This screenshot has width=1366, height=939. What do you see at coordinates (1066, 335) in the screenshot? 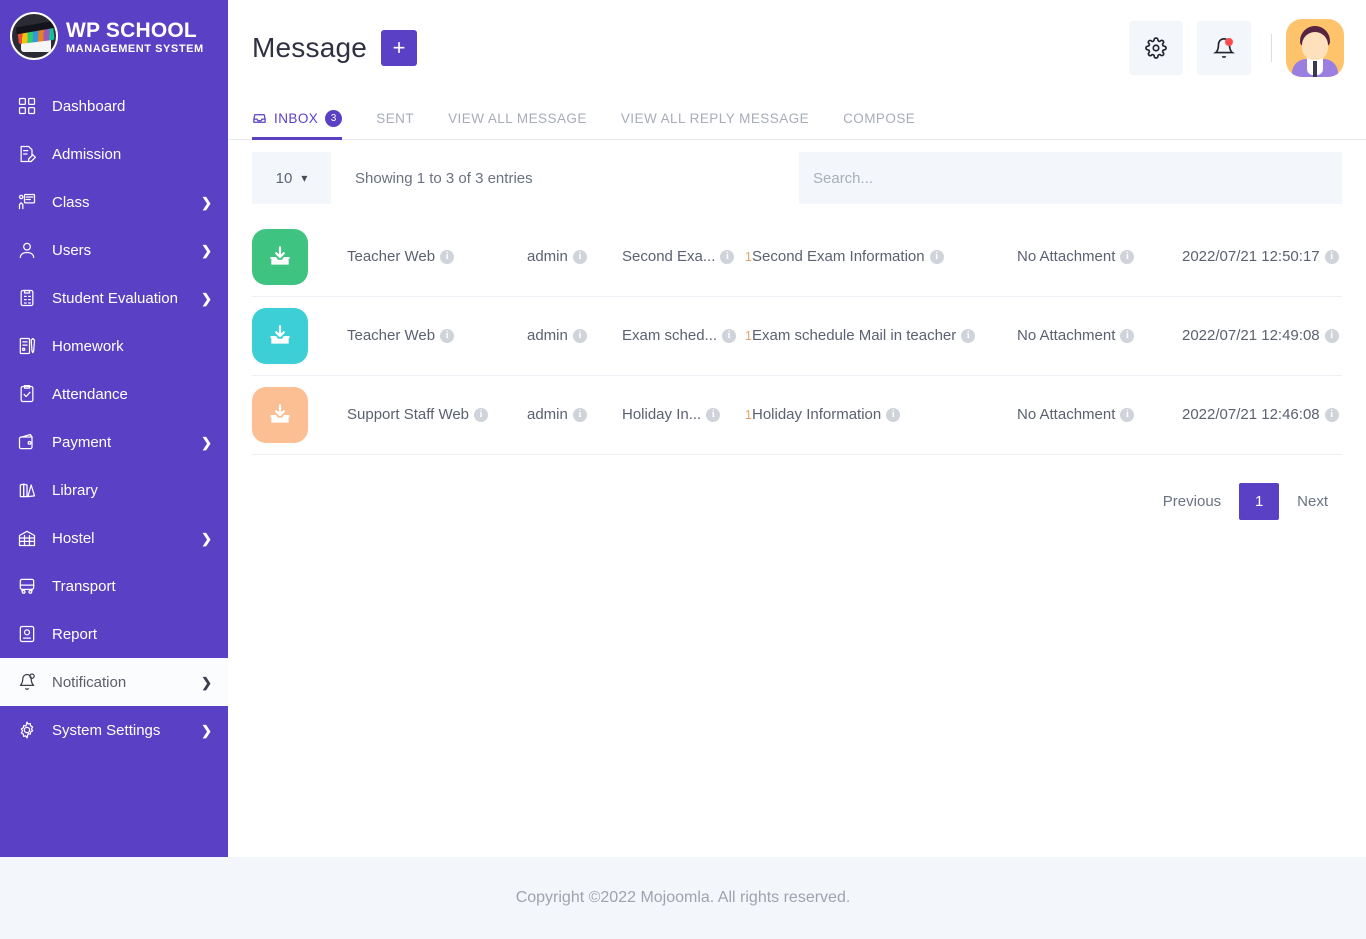
I see `row-attachment: No Attachment` at bounding box center [1066, 335].